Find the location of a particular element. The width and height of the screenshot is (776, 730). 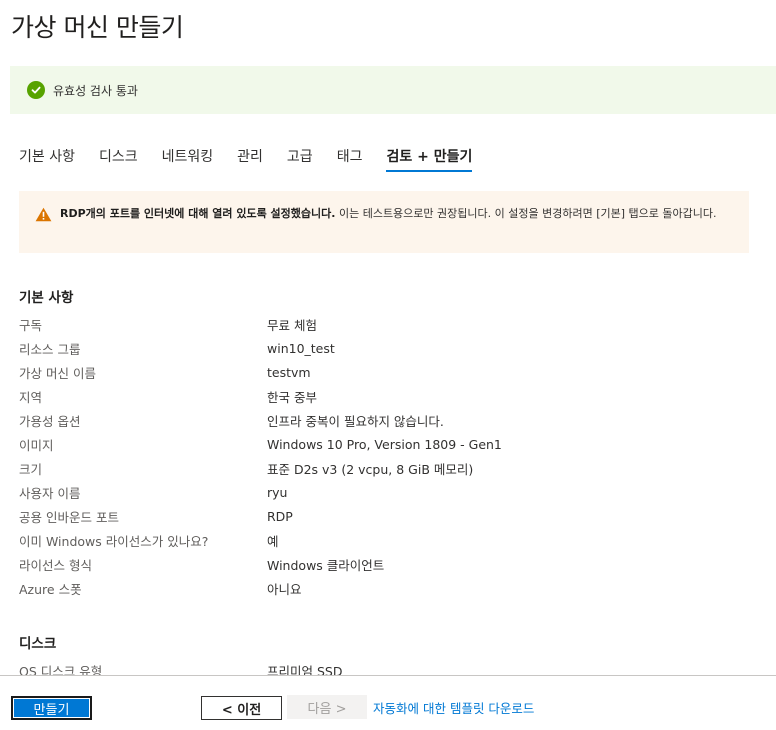

summary-value: ryu is located at coordinates (277, 492).